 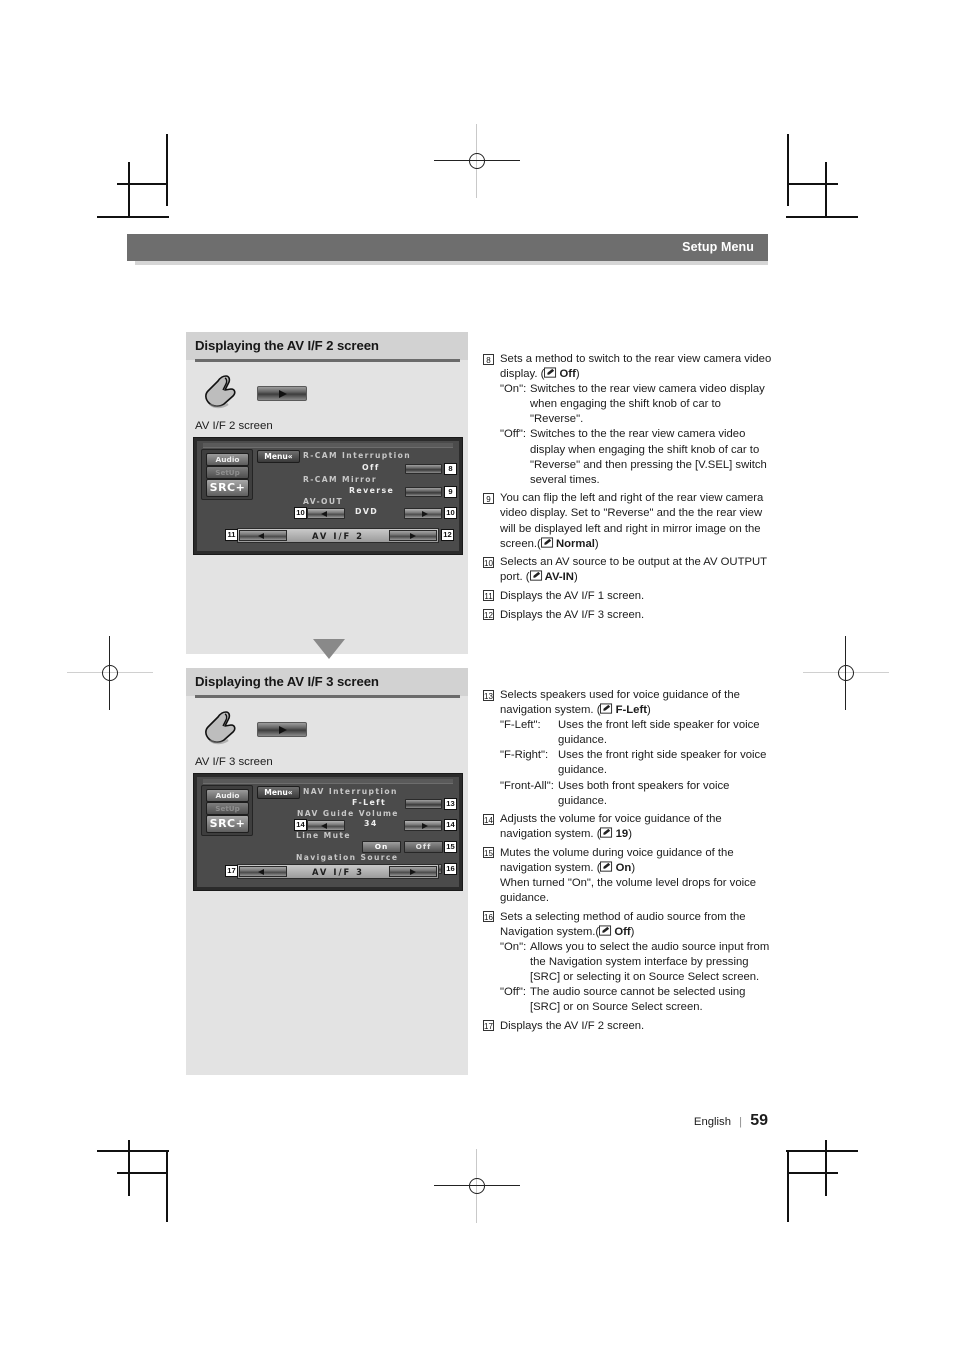 What do you see at coordinates (488, 695) in the screenshot?
I see `note-number-13: 13` at bounding box center [488, 695].